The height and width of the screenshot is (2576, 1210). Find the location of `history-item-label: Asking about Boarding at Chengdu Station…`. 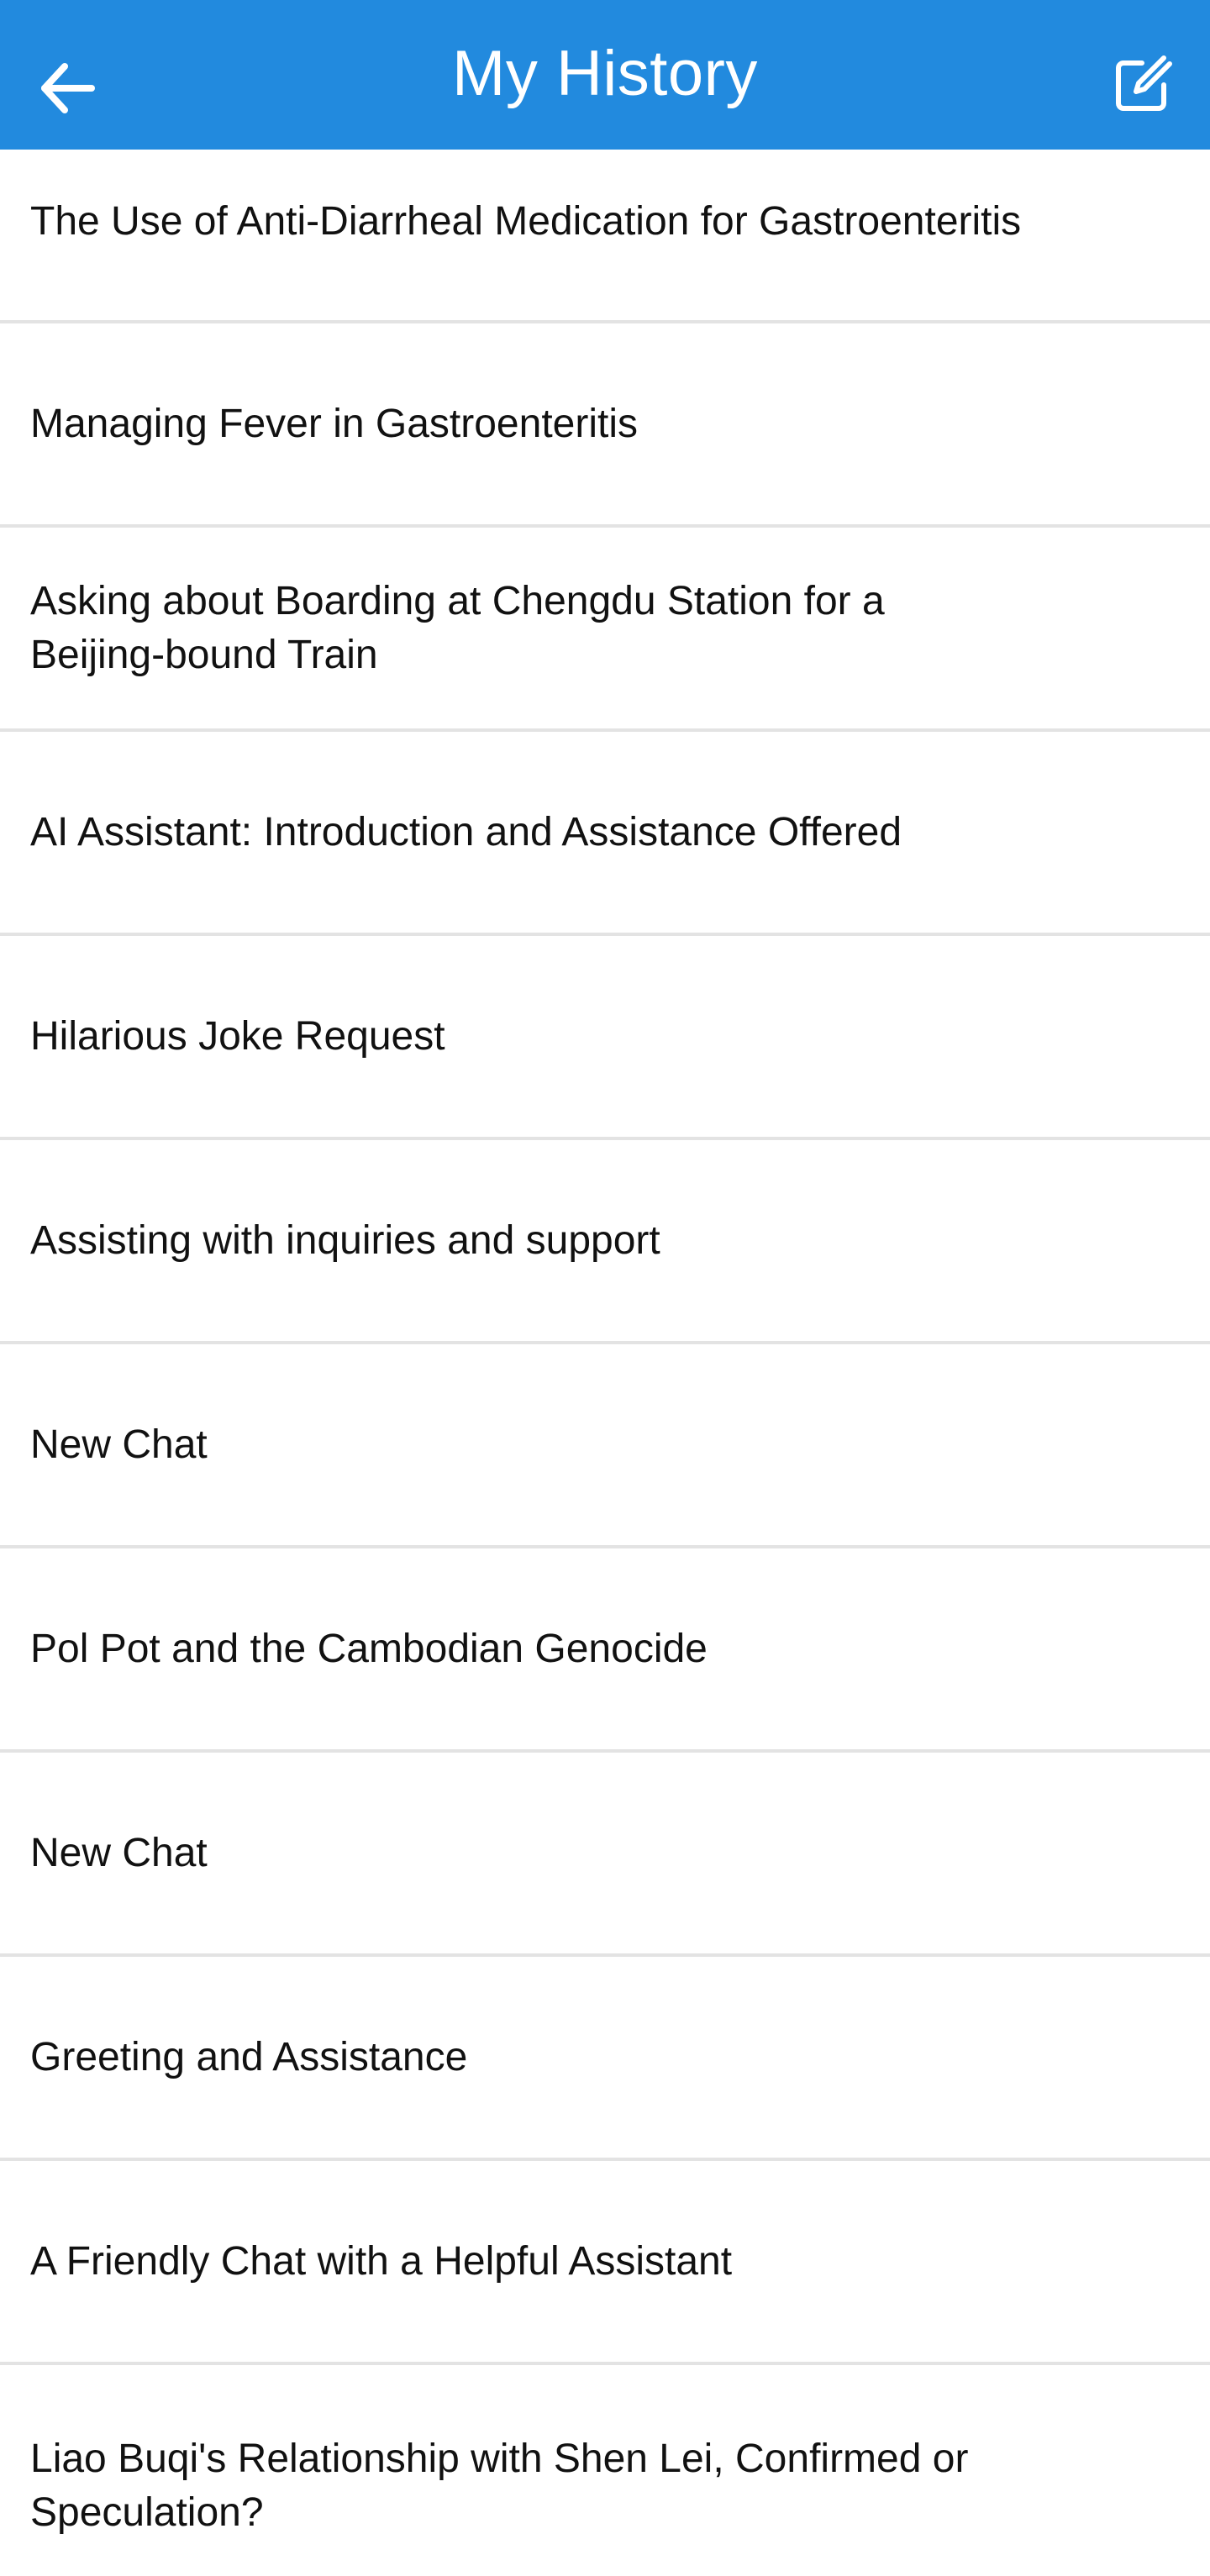

history-item-label: Asking about Boarding at Chengdu Station… is located at coordinates (457, 627).